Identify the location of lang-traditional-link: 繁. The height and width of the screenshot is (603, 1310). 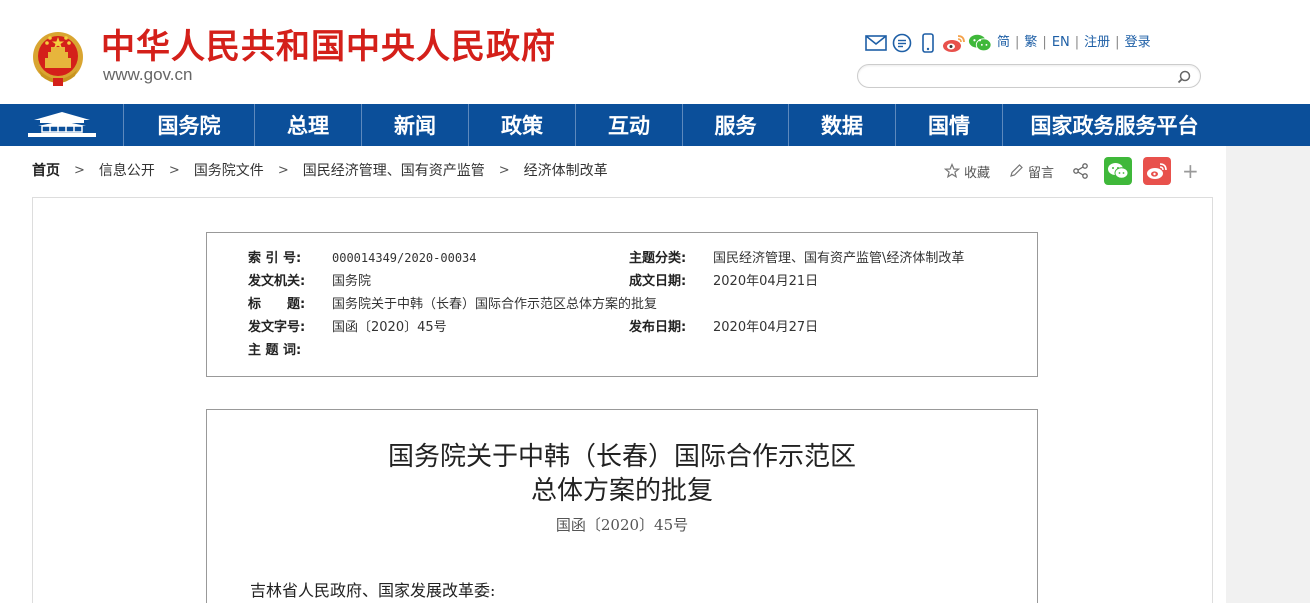
(1030, 43).